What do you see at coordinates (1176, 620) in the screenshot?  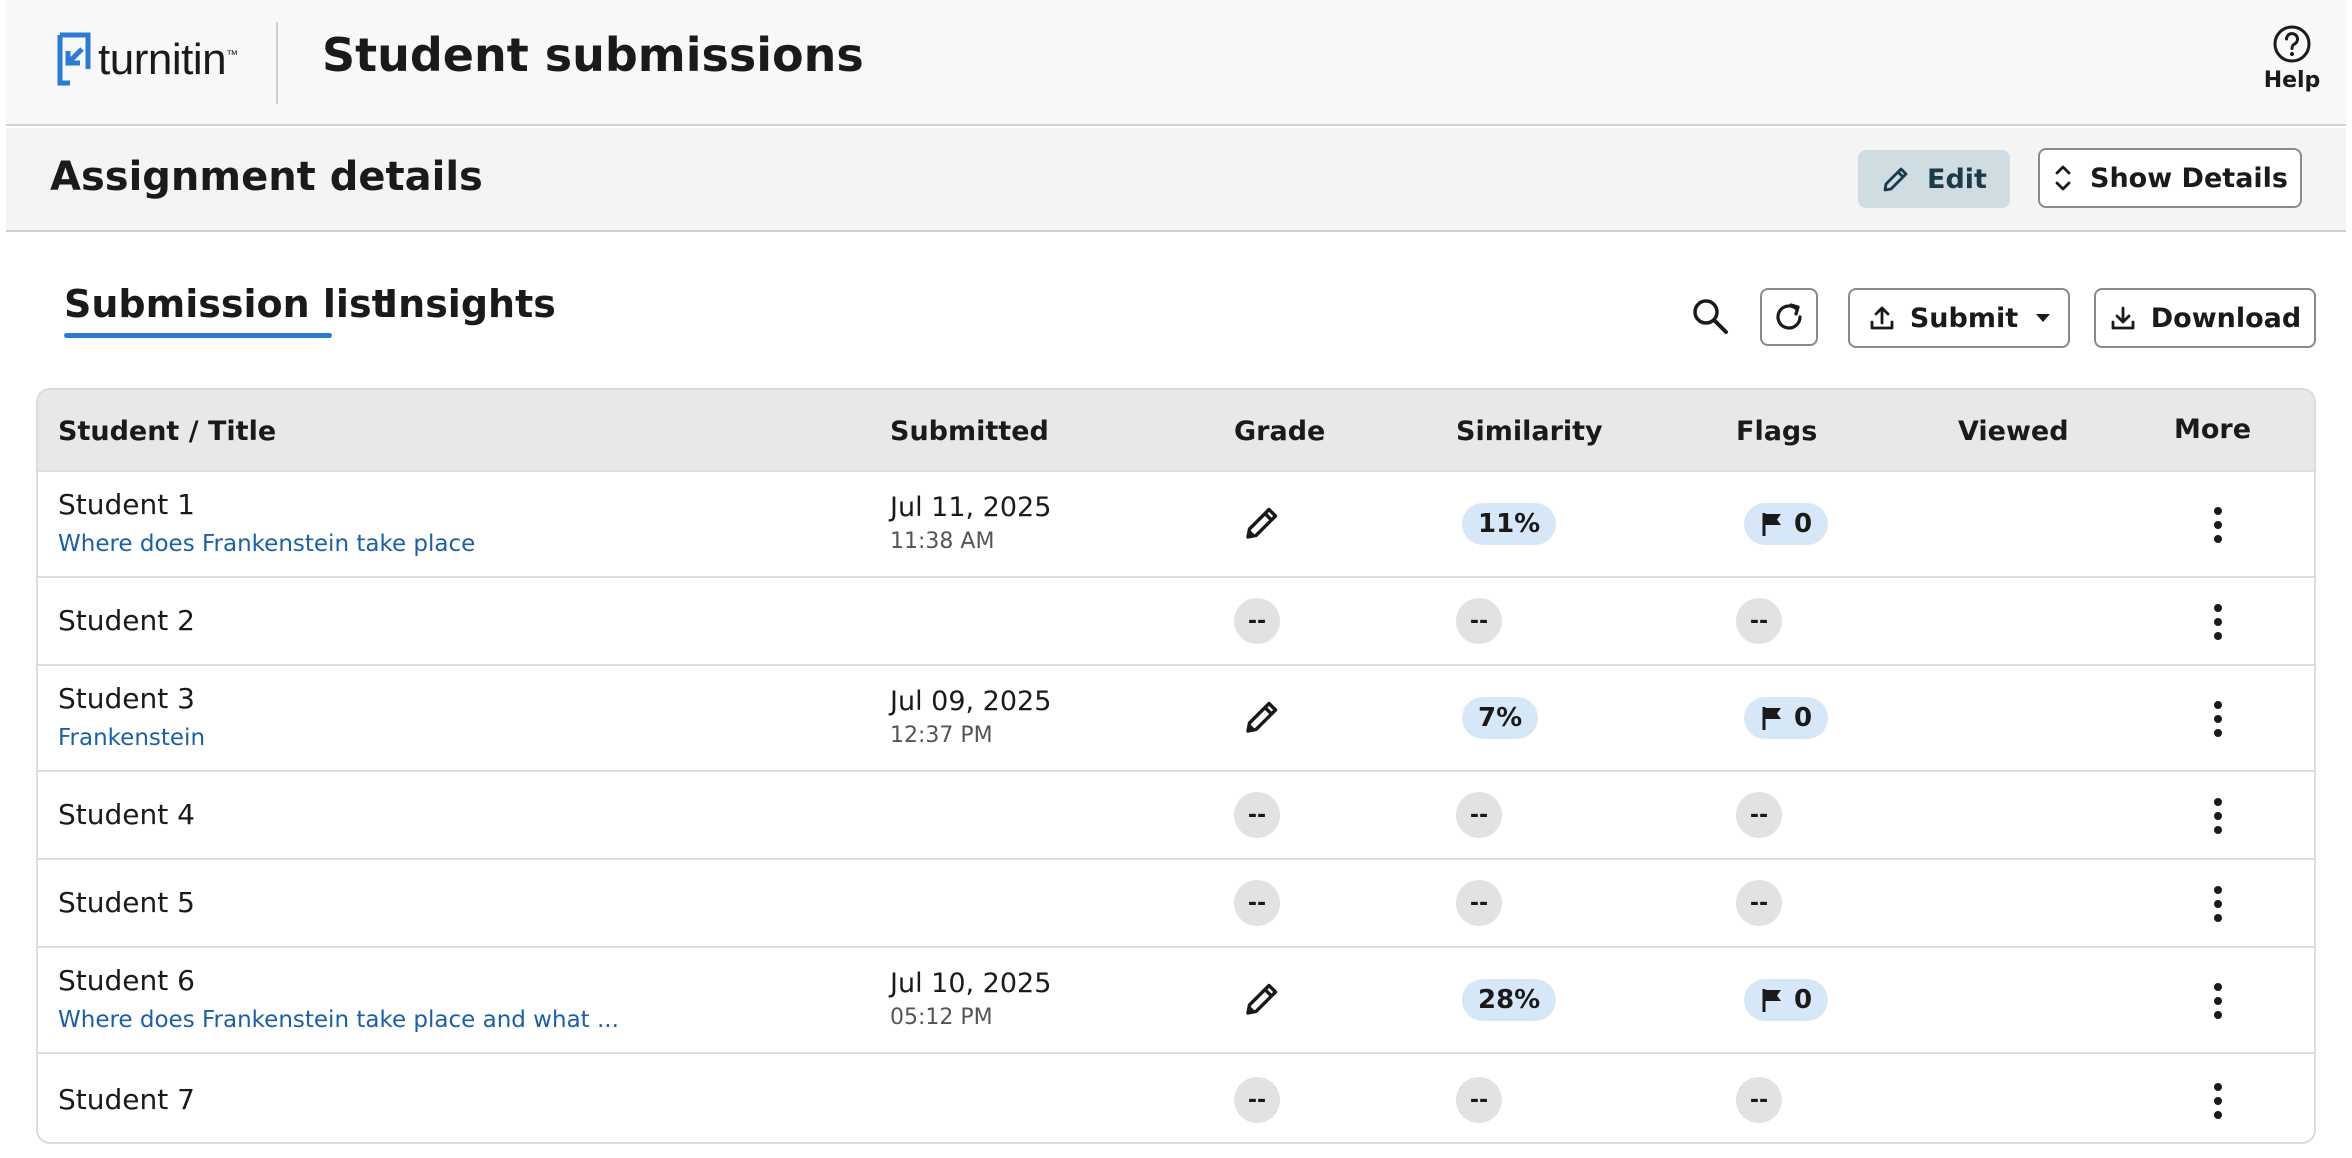 I see `table-row: Student 2 -- -- --` at bounding box center [1176, 620].